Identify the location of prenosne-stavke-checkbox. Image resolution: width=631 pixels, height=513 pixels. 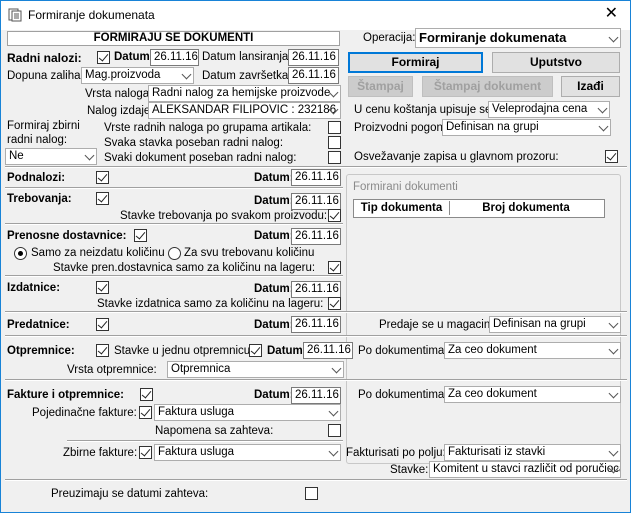
(334, 267).